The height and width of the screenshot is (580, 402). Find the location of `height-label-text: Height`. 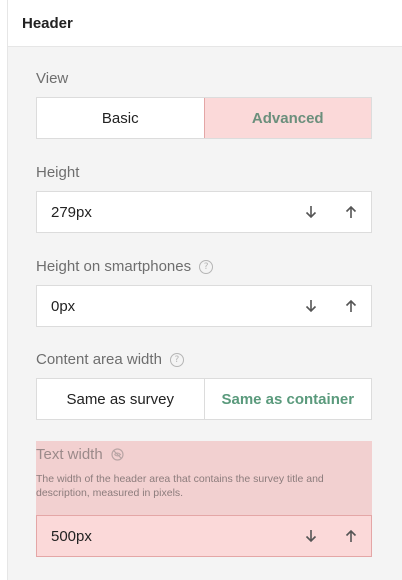

height-label-text: Height is located at coordinates (58, 172).